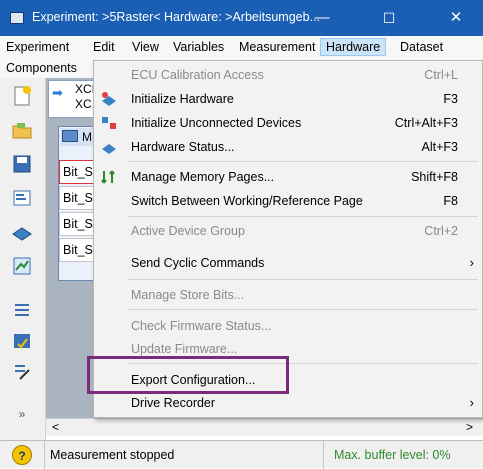 This screenshot has width=483, height=469. Describe the element at coordinates (145, 47) in the screenshot. I see `menu-view: View` at that location.